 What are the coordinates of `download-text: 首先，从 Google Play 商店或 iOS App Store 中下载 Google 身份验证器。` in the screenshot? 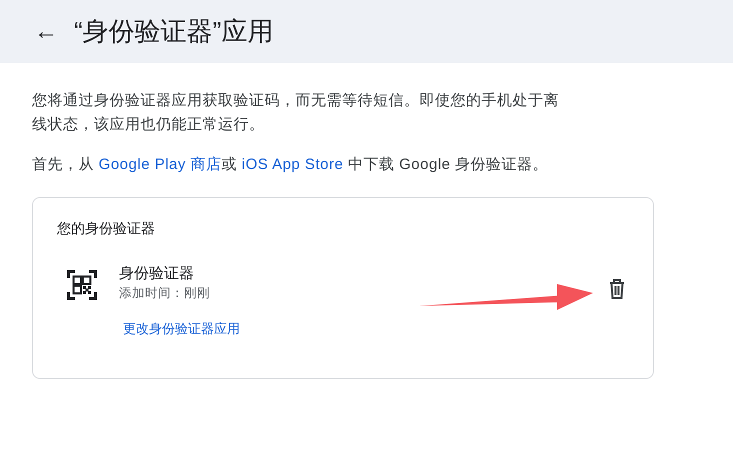 It's located at (291, 165).